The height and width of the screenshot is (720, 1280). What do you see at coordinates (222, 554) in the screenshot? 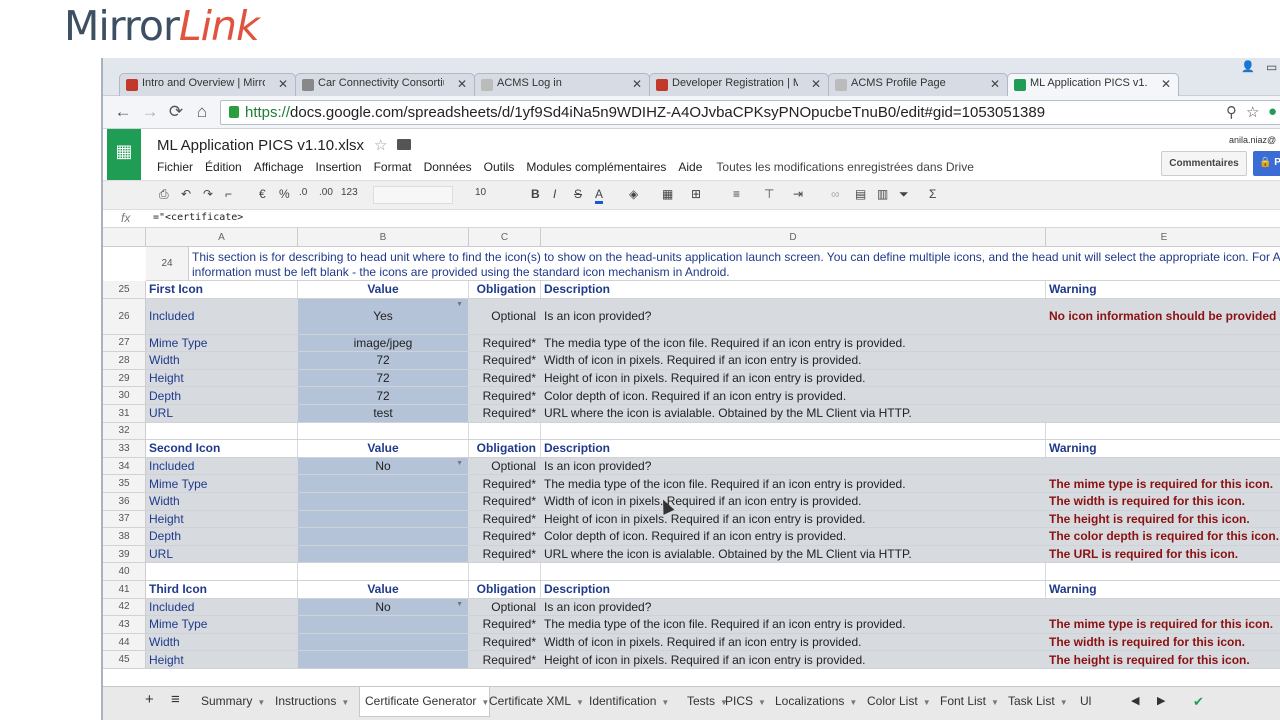
I see `cell-a: URL` at bounding box center [222, 554].